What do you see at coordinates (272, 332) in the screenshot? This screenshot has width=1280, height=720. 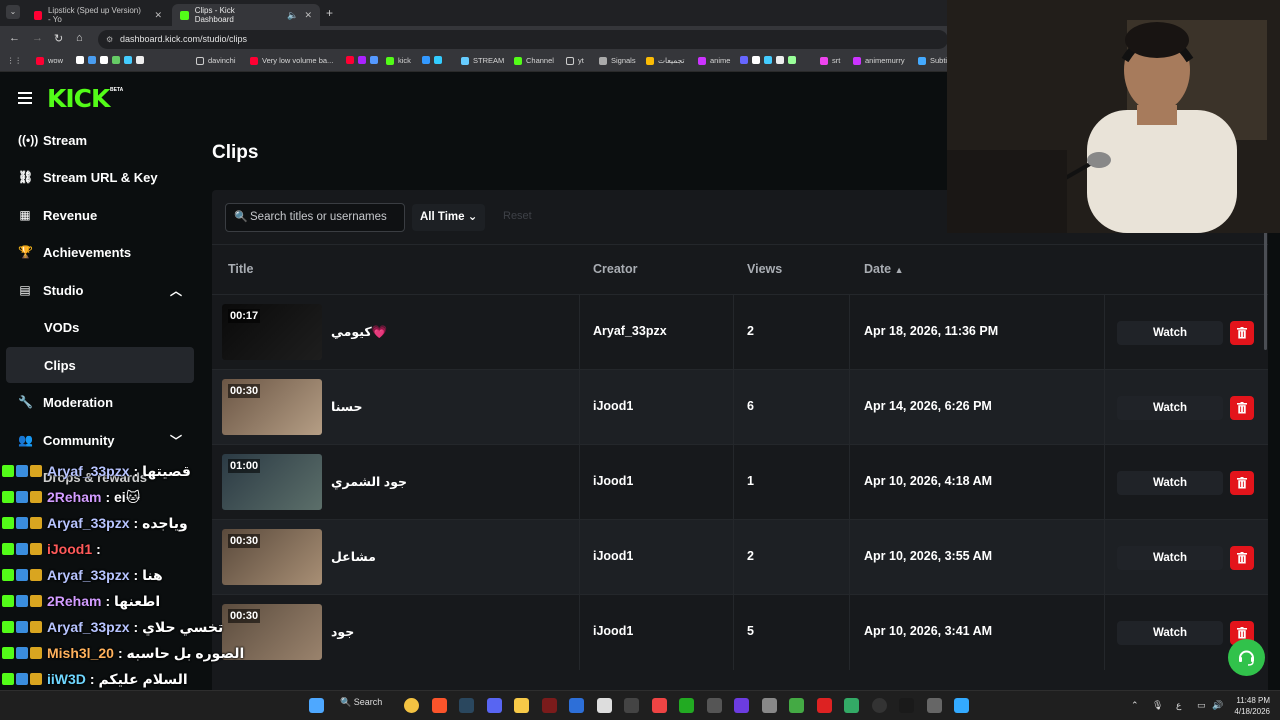 I see `clip-thumbnail: 00:17` at bounding box center [272, 332].